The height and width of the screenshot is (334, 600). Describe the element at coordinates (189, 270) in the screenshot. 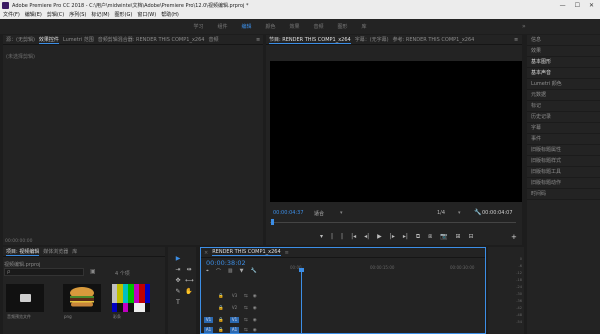

I see `ripple-edit-tool-icon: ⇹` at that location.